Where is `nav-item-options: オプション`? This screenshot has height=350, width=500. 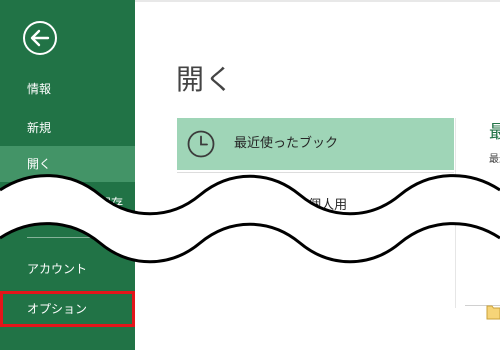
nav-item-options: オプション is located at coordinates (67, 309).